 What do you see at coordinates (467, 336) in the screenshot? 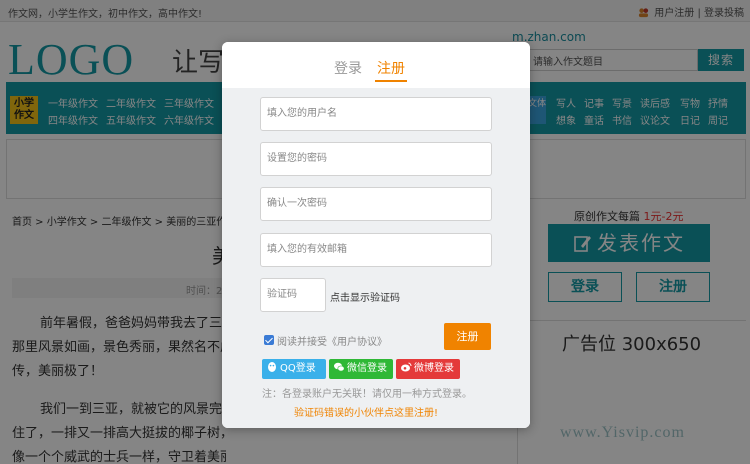
I see `register-submit-button: 注册` at bounding box center [467, 336].